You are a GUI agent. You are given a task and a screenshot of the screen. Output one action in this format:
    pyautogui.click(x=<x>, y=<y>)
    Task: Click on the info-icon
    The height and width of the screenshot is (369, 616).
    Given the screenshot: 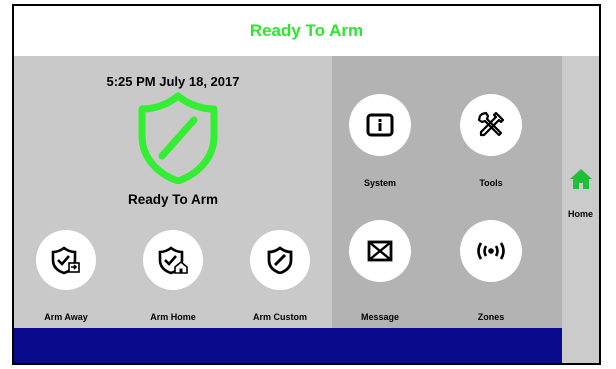 What is the action you would take?
    pyautogui.click(x=380, y=125)
    